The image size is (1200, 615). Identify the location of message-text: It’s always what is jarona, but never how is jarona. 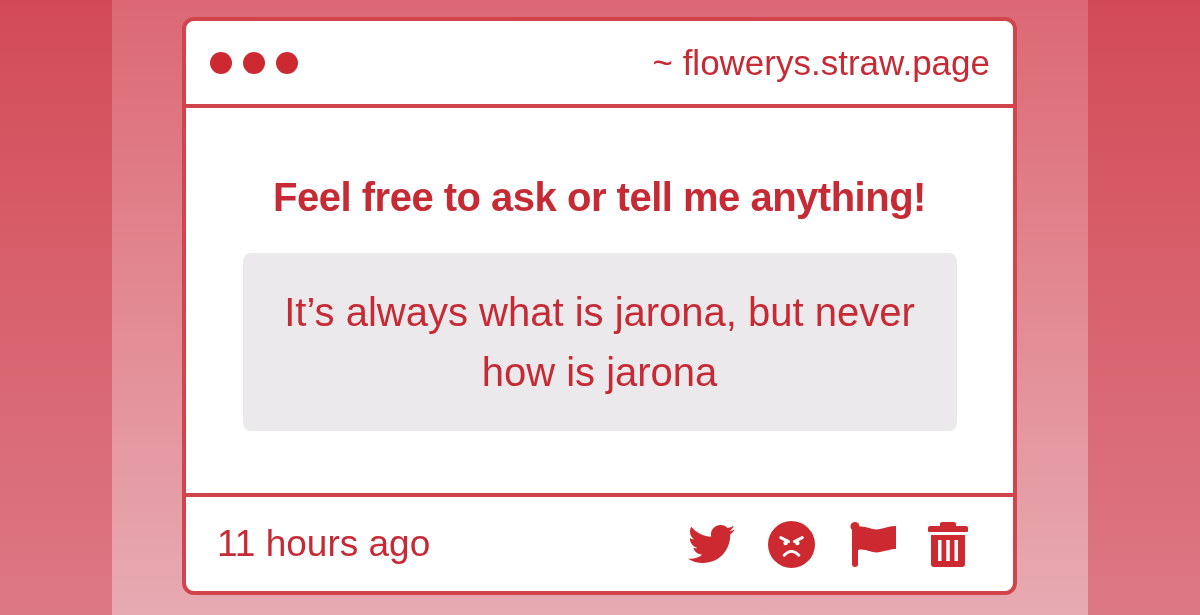
(599, 342).